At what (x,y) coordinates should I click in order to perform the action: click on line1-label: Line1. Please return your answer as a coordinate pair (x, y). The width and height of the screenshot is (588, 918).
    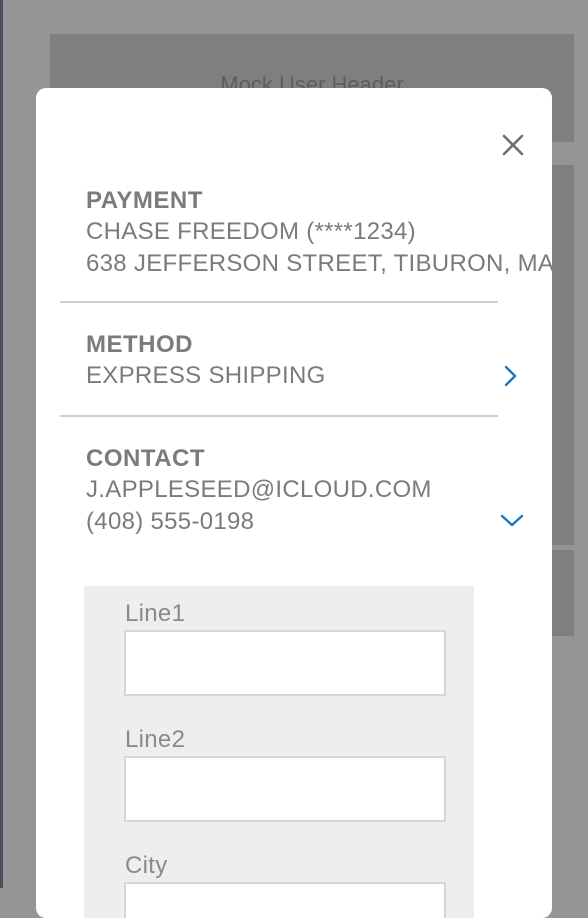
    Looking at the image, I should click on (155, 613).